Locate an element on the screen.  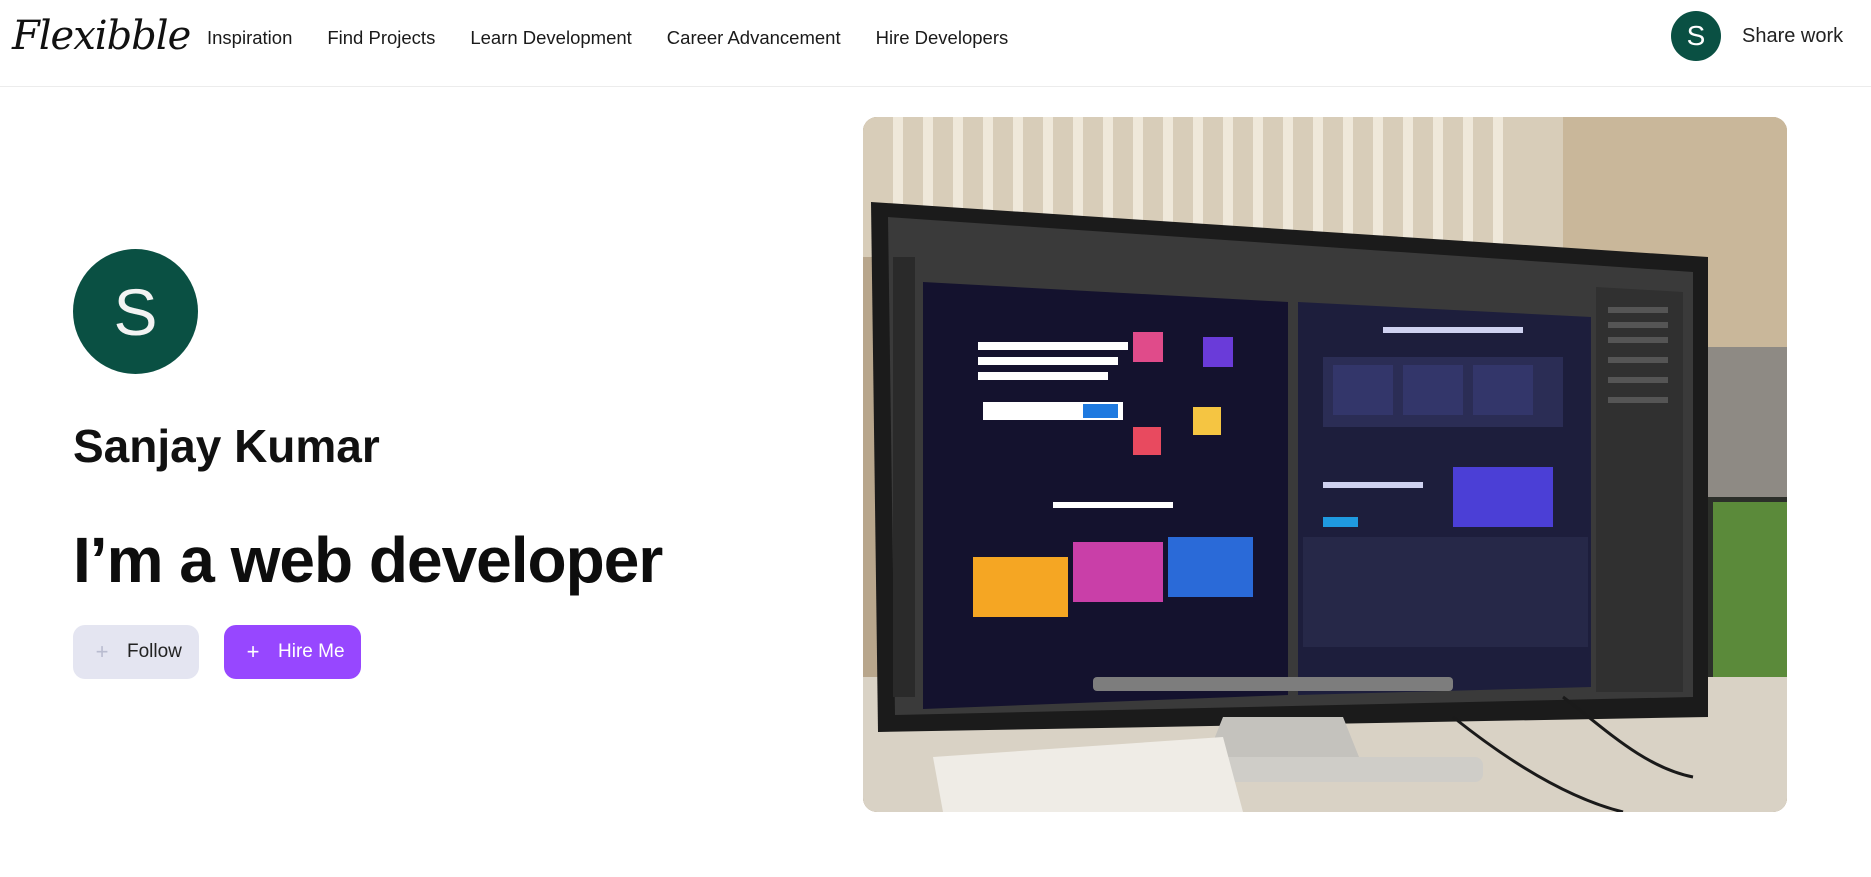
nav-link-inspiration: Inspiration is located at coordinates (249, 38).